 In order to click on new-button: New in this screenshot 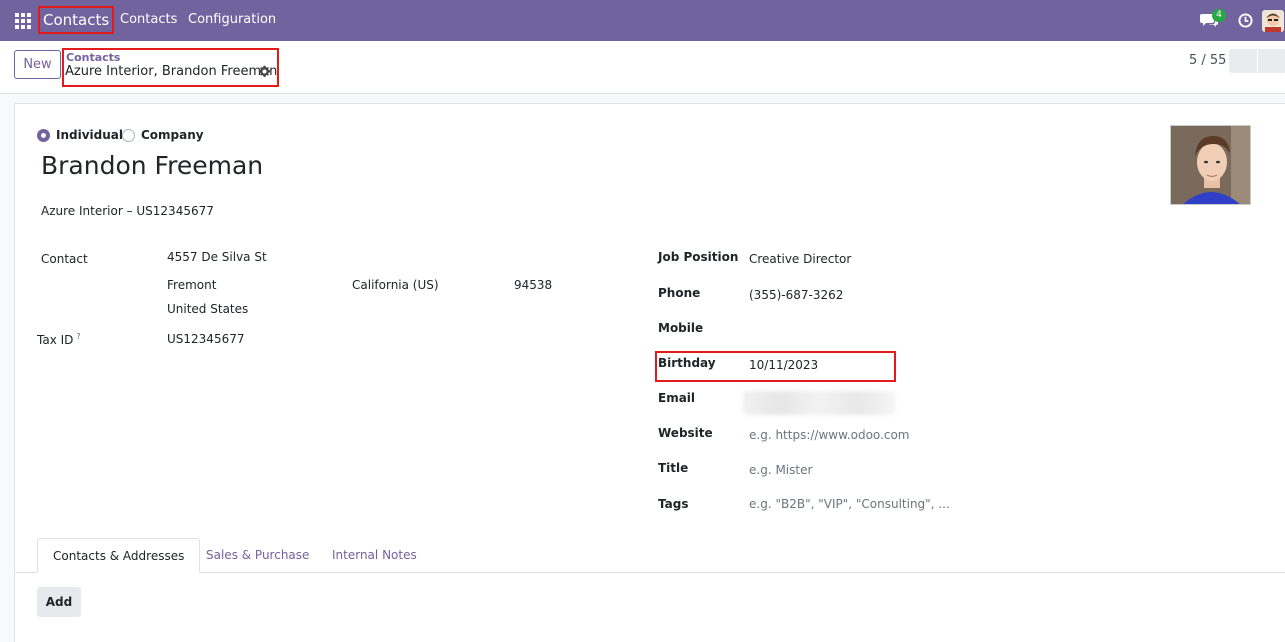, I will do `click(37, 64)`.